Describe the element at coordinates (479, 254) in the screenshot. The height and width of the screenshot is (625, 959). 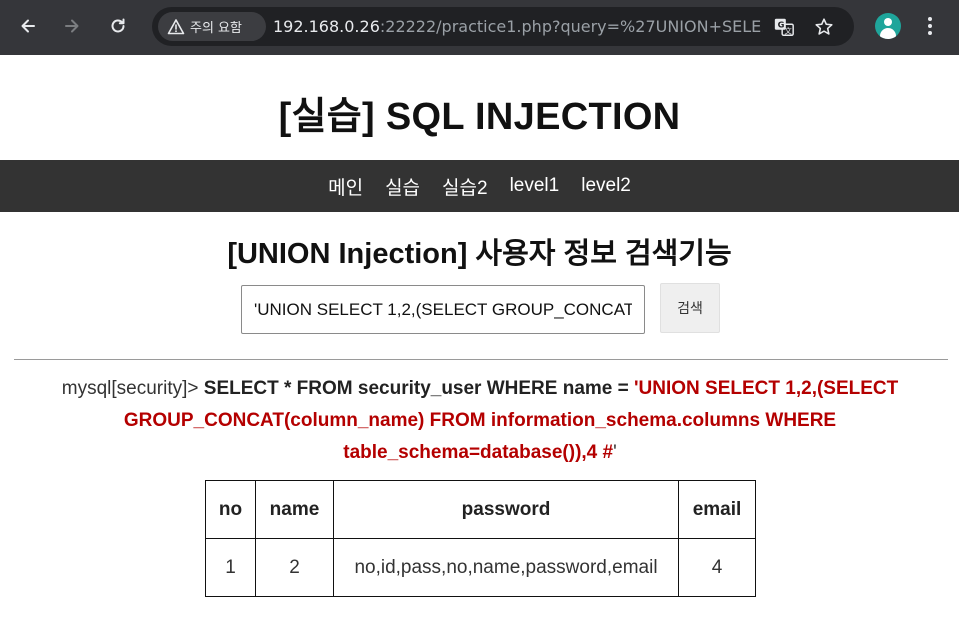
I see `section-title: [UNION Injection] 사용자 정보 검색기능` at that location.